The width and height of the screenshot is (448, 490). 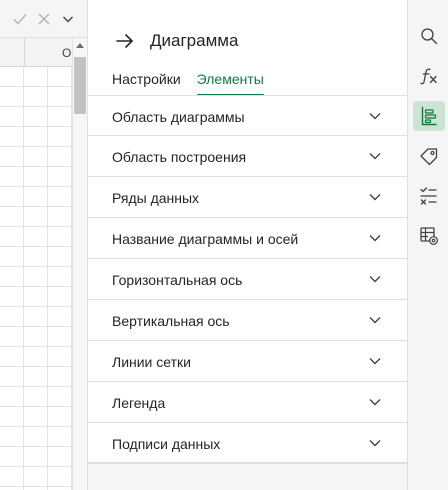 I want to click on section-label: Подписи данных, so click(x=166, y=444).